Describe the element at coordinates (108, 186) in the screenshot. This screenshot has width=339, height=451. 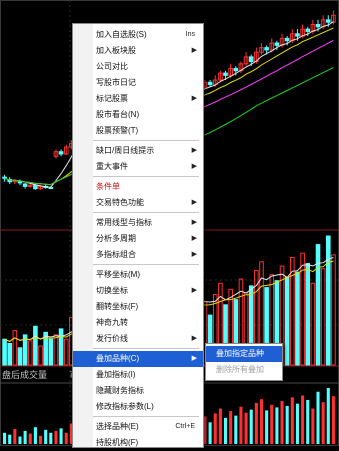
I see `menu-item-label: 条件单` at that location.